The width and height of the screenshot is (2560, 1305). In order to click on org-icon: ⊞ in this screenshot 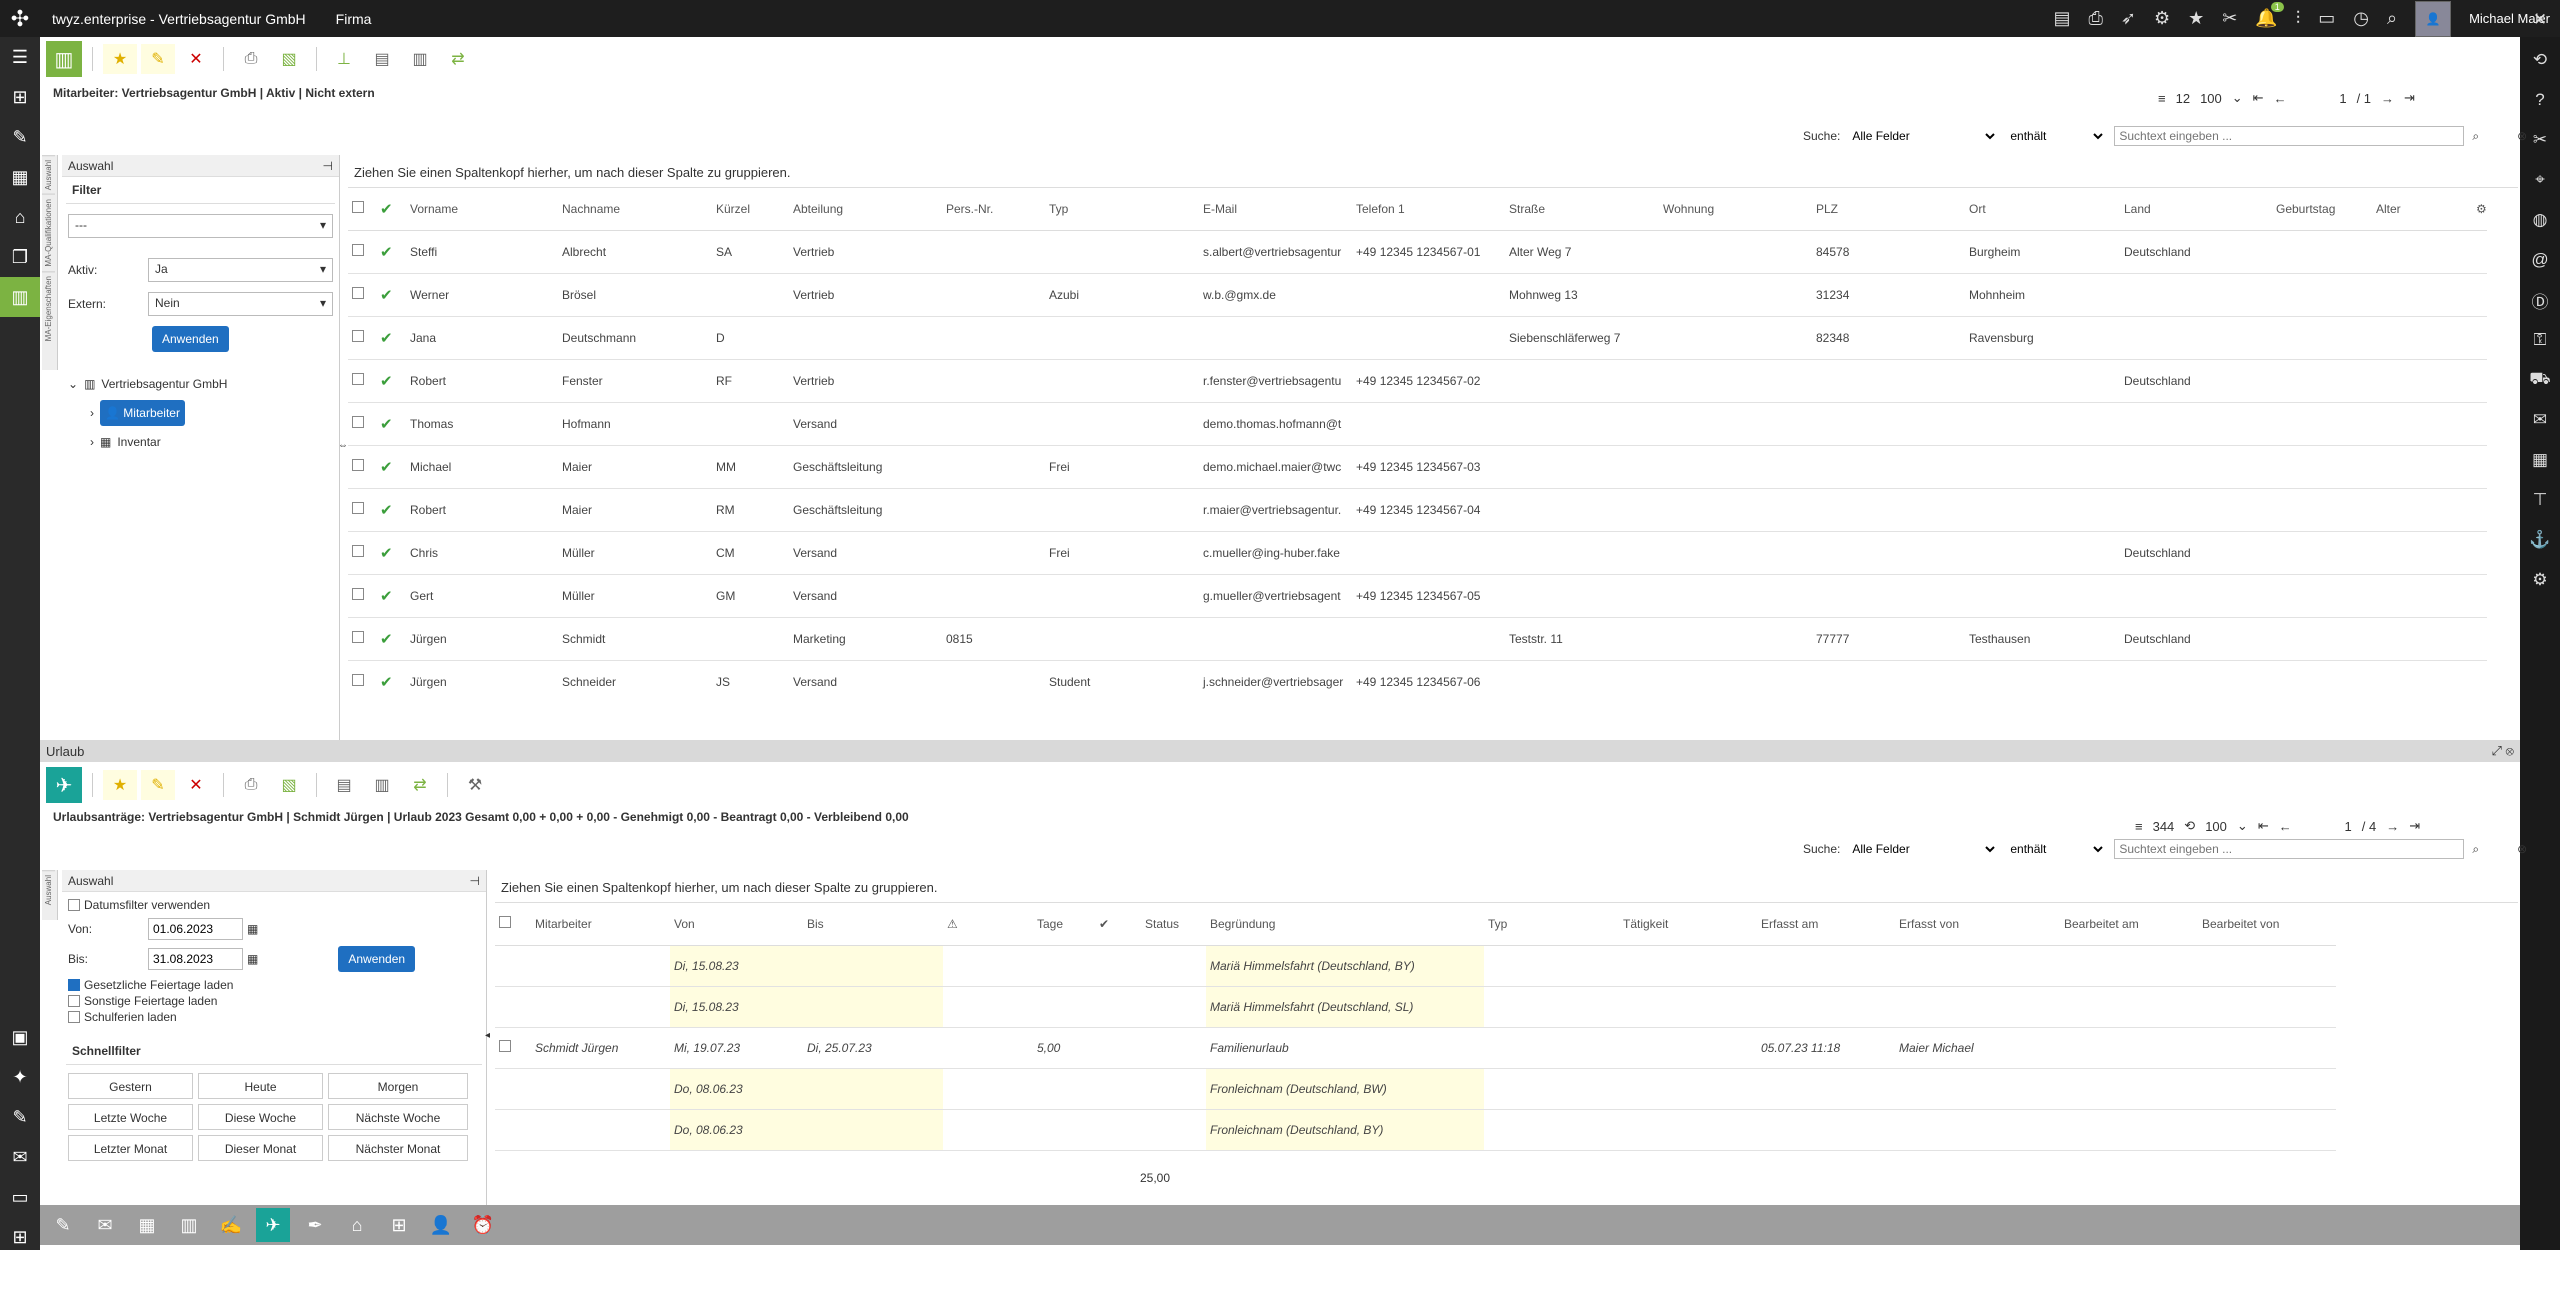, I will do `click(20, 97)`.